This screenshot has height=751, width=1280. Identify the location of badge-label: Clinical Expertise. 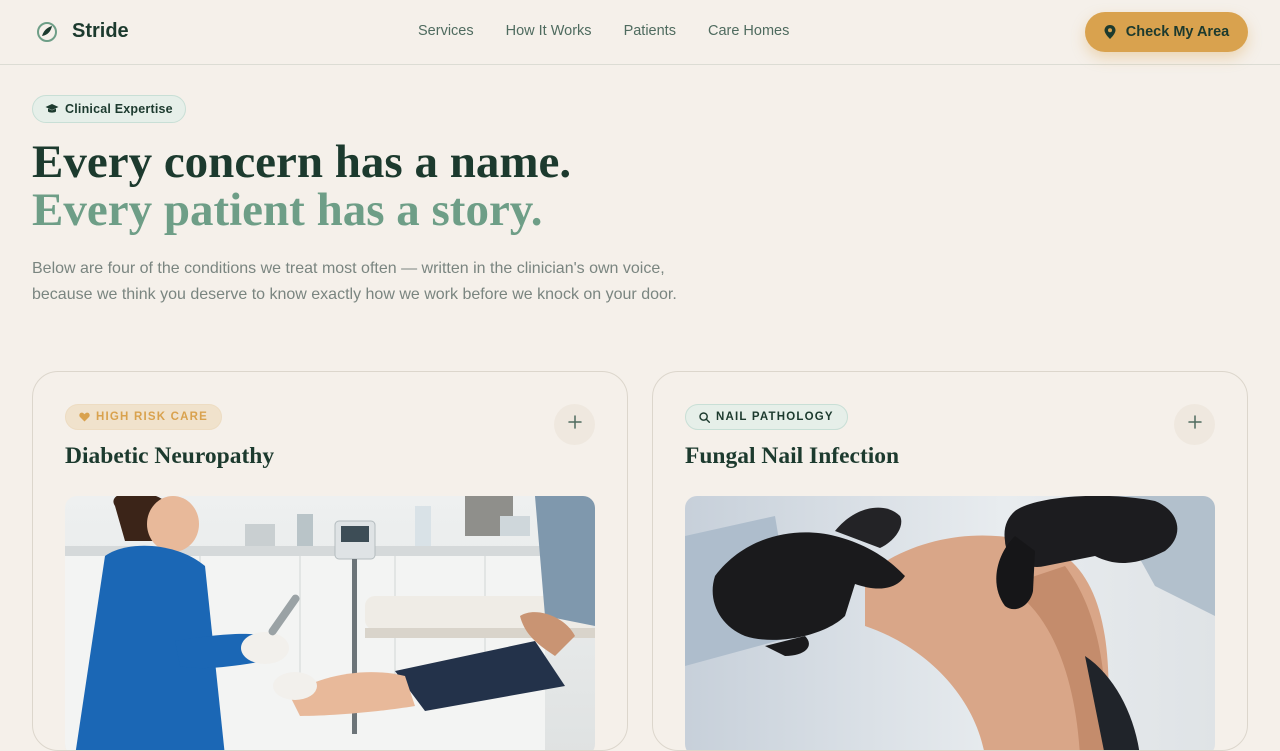
(119, 109).